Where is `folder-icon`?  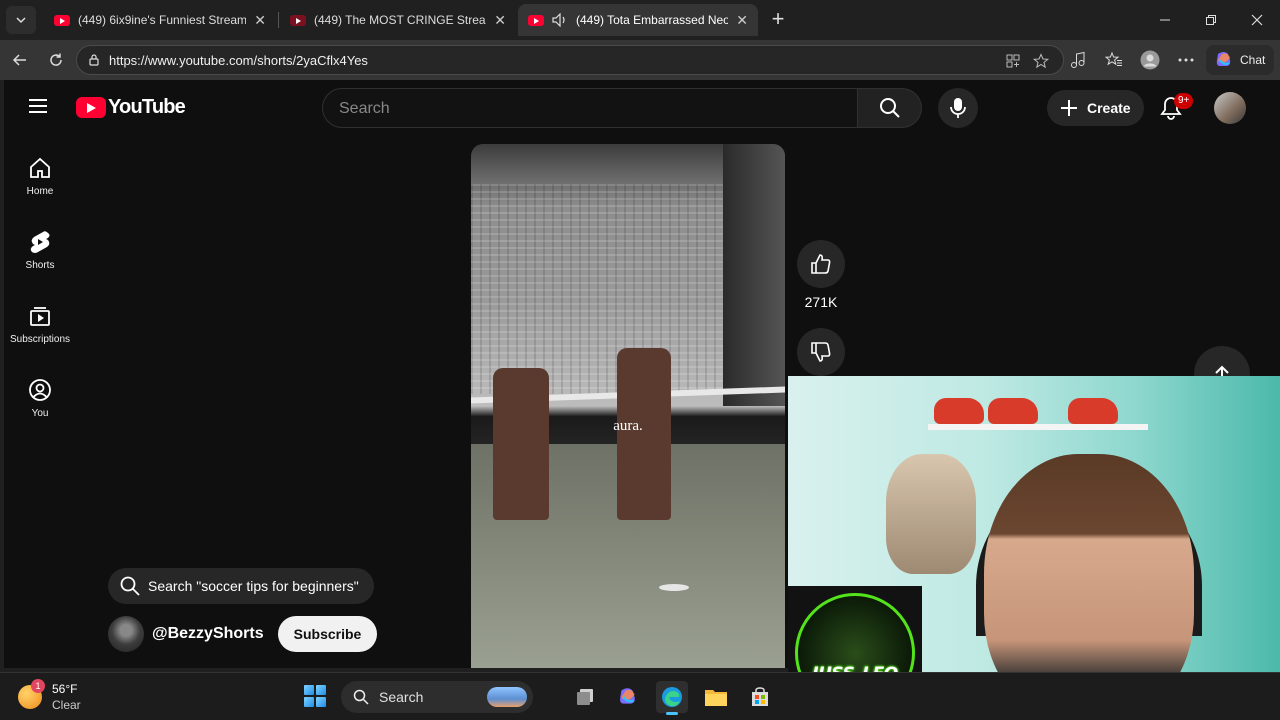 folder-icon is located at coordinates (716, 698).